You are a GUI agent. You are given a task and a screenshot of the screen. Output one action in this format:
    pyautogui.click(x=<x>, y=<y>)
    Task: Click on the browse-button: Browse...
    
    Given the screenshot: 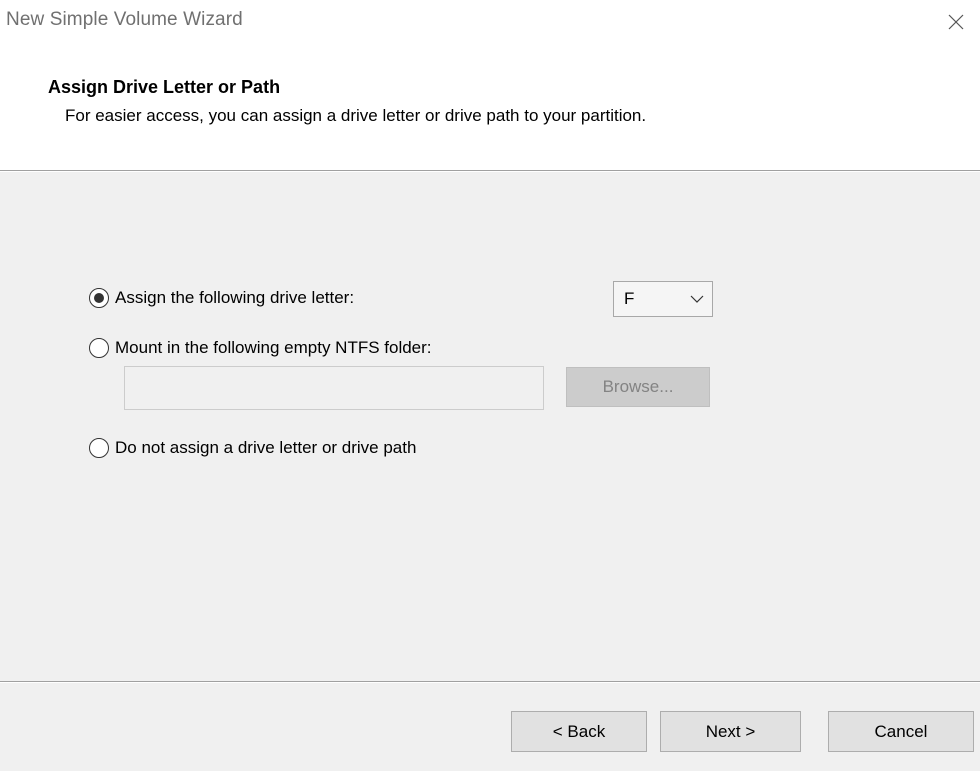 What is the action you would take?
    pyautogui.click(x=638, y=387)
    